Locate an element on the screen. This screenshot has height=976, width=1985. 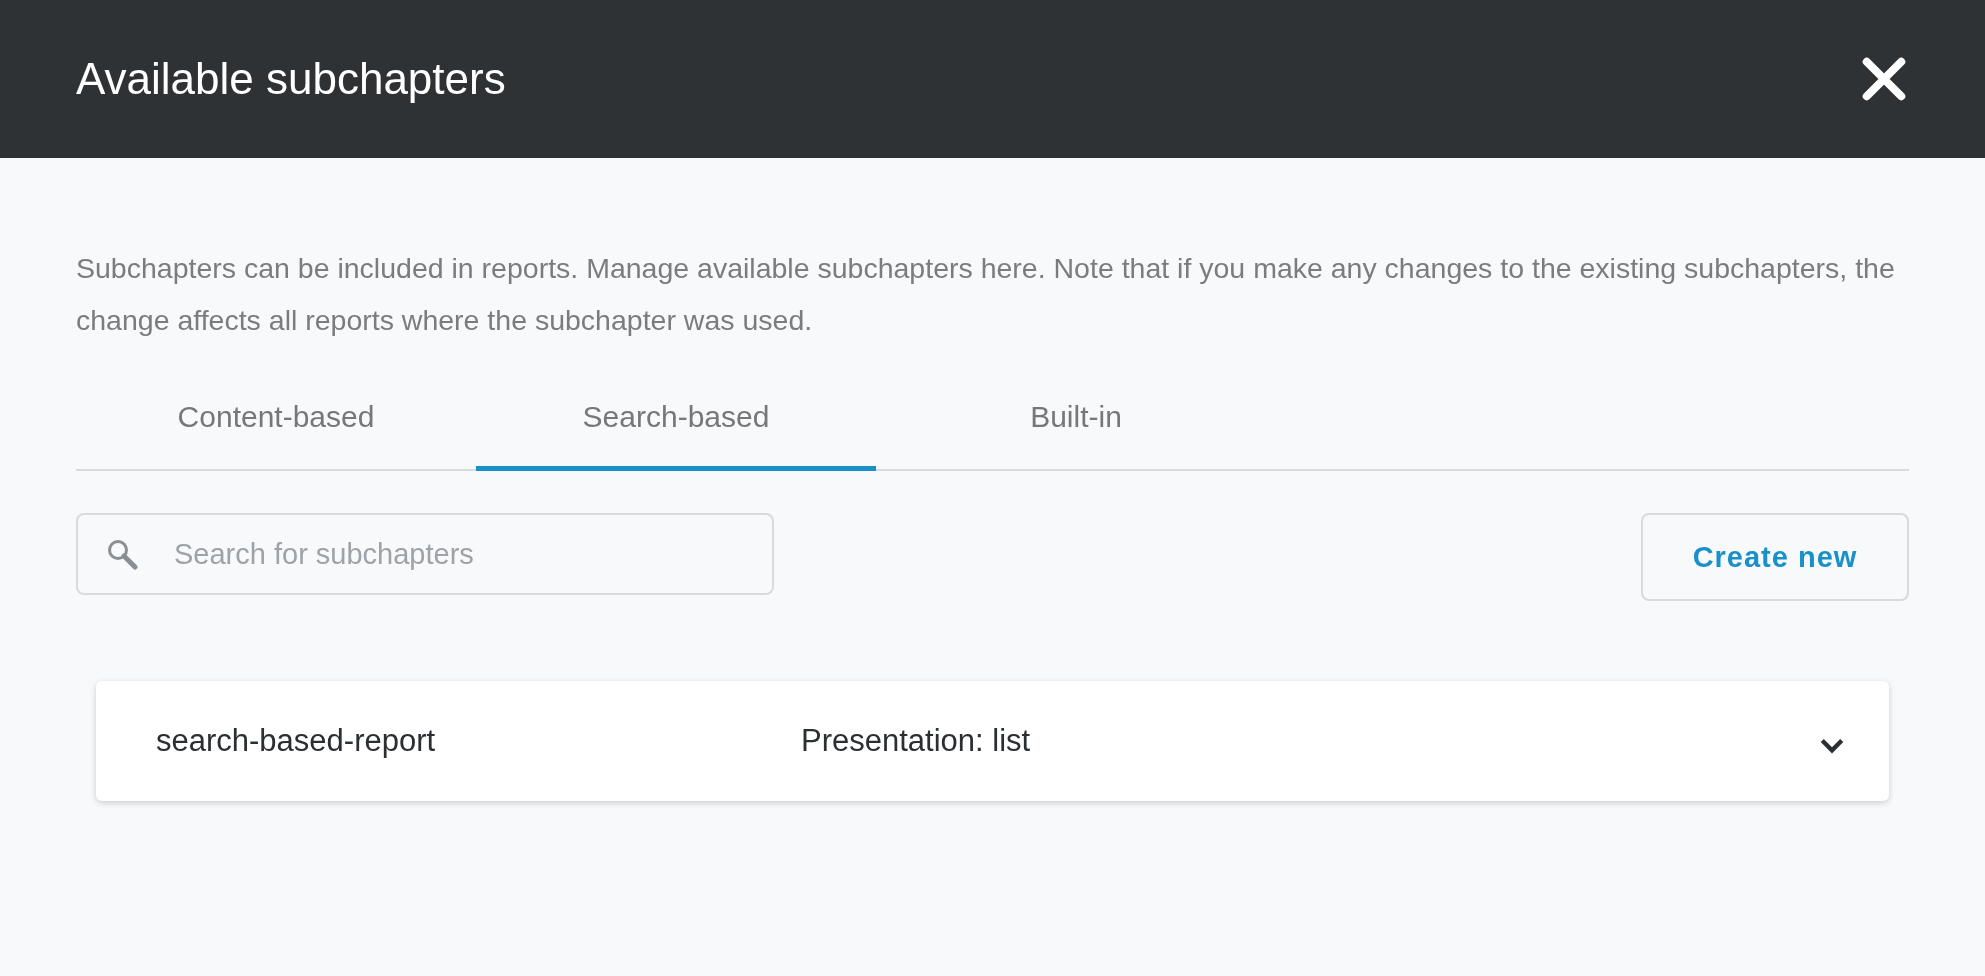
subchapter-card: search-based-report Presentation: list is located at coordinates (992, 741).